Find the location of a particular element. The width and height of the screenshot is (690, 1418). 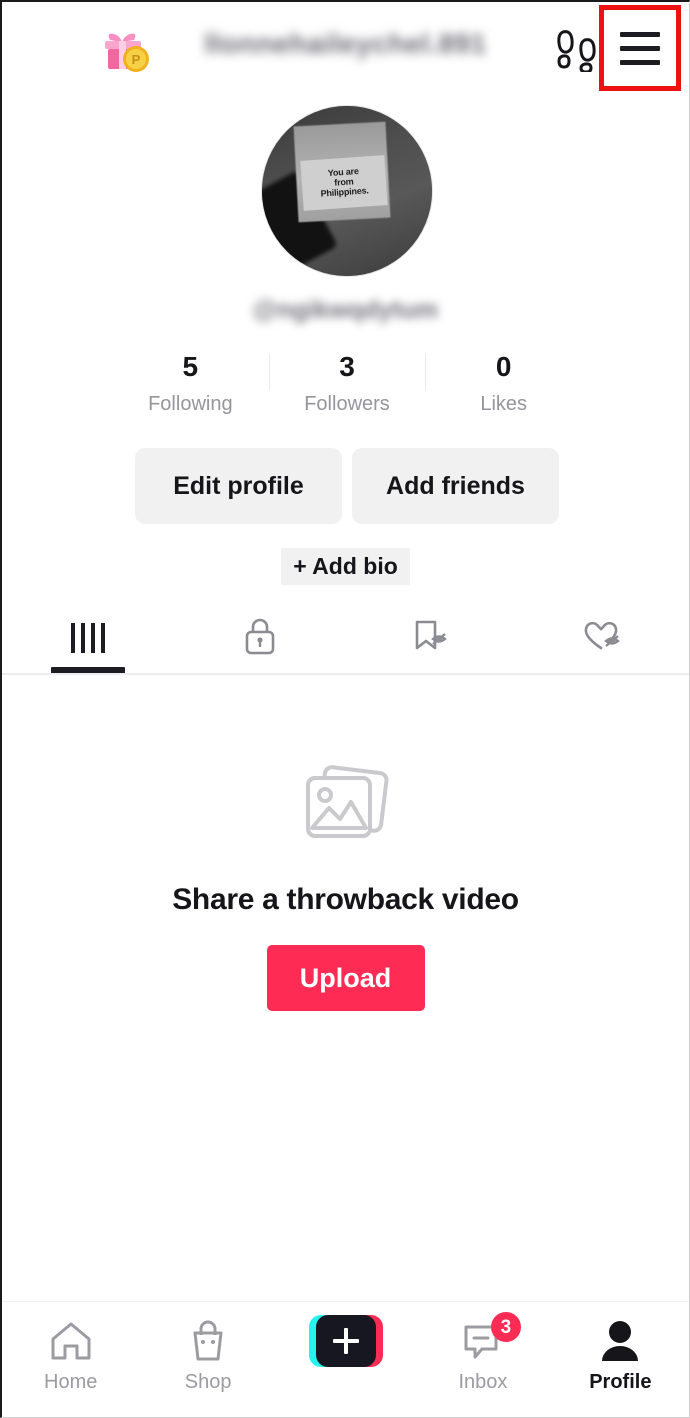

nav-inbox: 3 Inbox is located at coordinates (482, 1353).